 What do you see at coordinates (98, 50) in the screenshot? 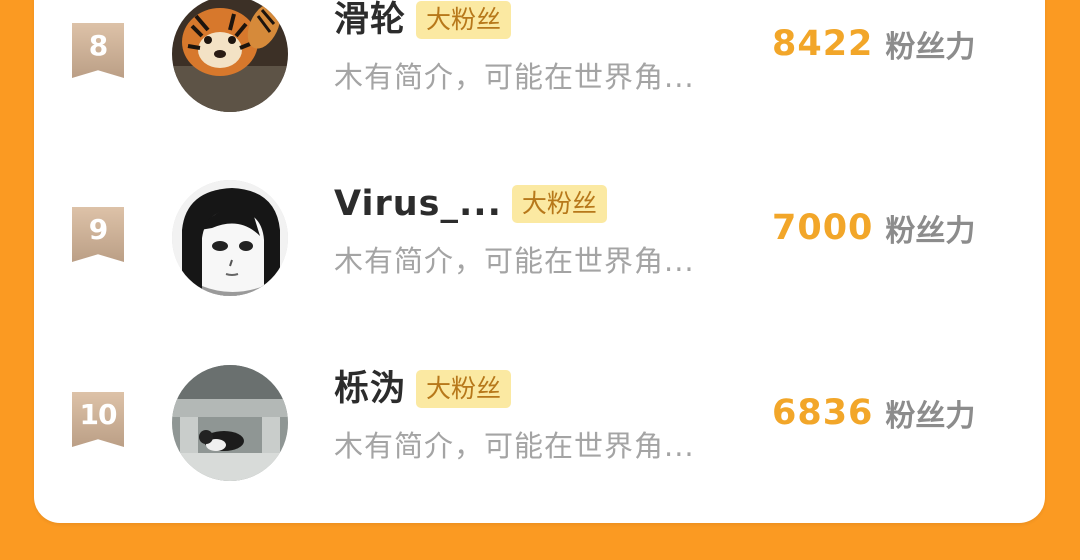
I see `rank-badge: 8` at bounding box center [98, 50].